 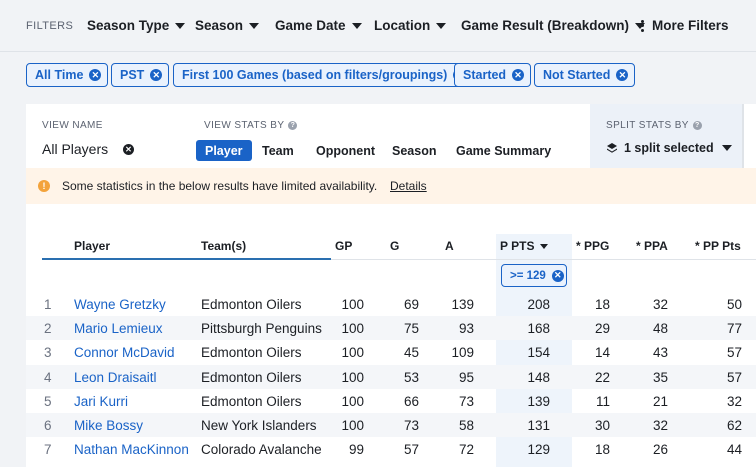 I want to click on pts-cell: 129, so click(x=538, y=450).